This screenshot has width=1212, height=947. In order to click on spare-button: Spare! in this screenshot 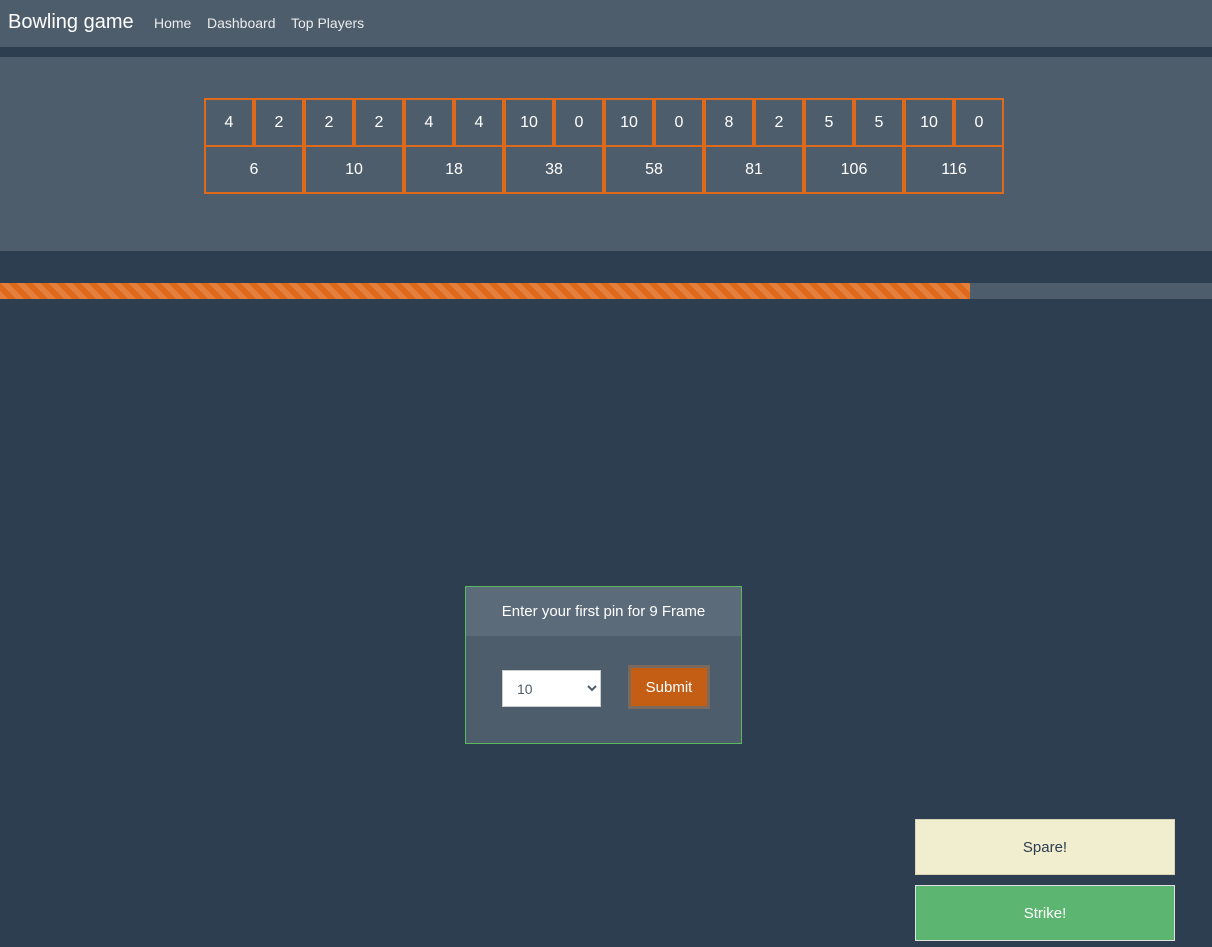, I will do `click(1045, 847)`.